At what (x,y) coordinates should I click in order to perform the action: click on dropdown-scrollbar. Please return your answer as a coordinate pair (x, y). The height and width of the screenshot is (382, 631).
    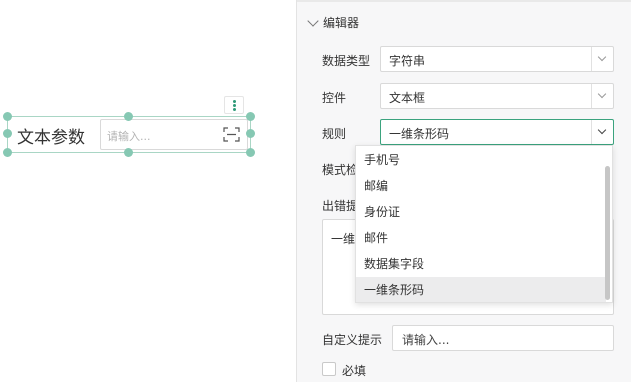
    Looking at the image, I should click on (607, 233).